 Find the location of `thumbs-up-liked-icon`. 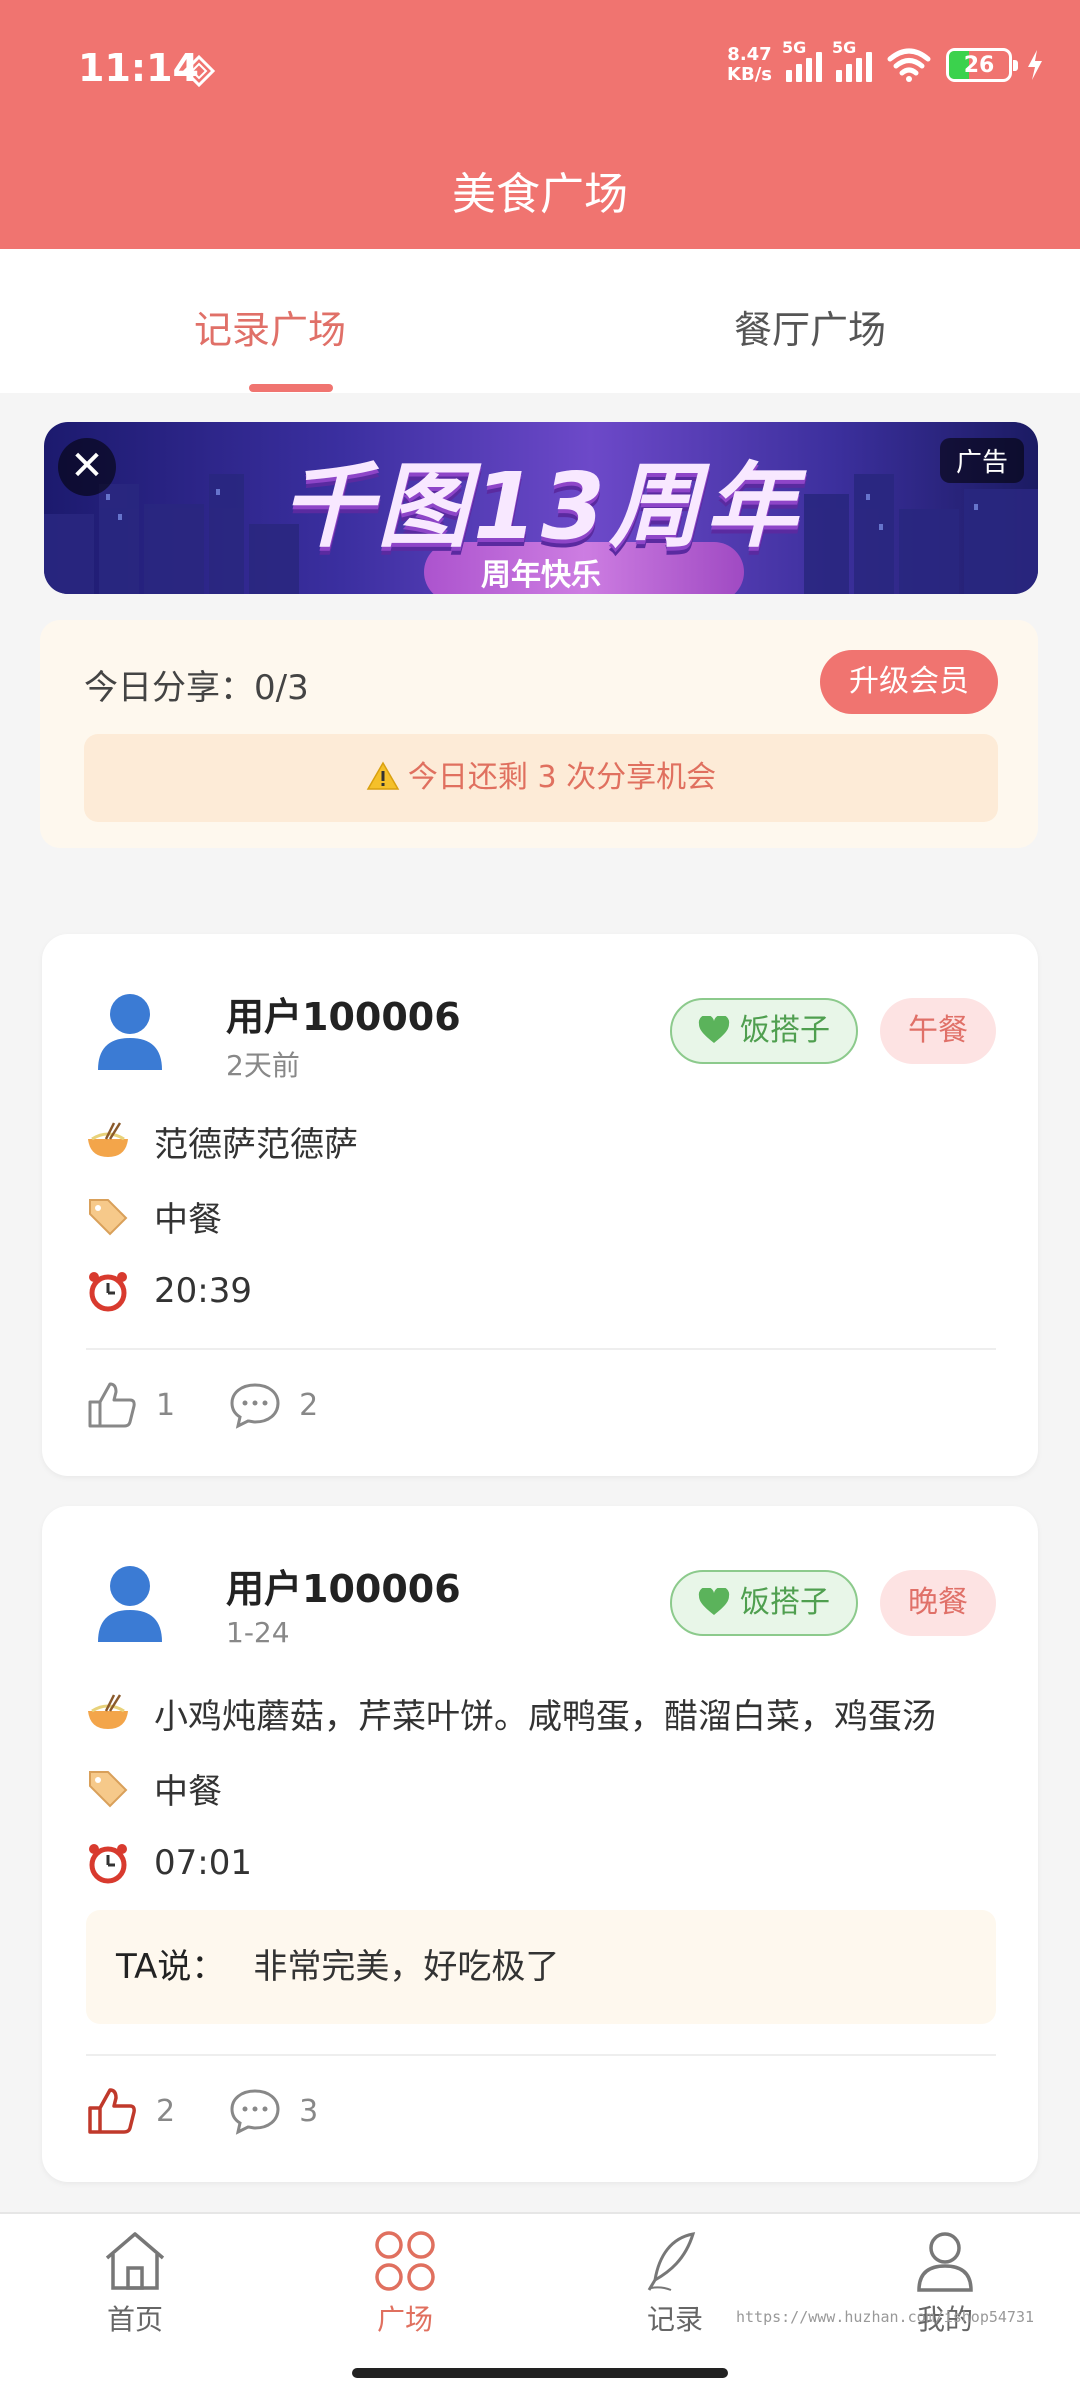

thumbs-up-liked-icon is located at coordinates (112, 2111).